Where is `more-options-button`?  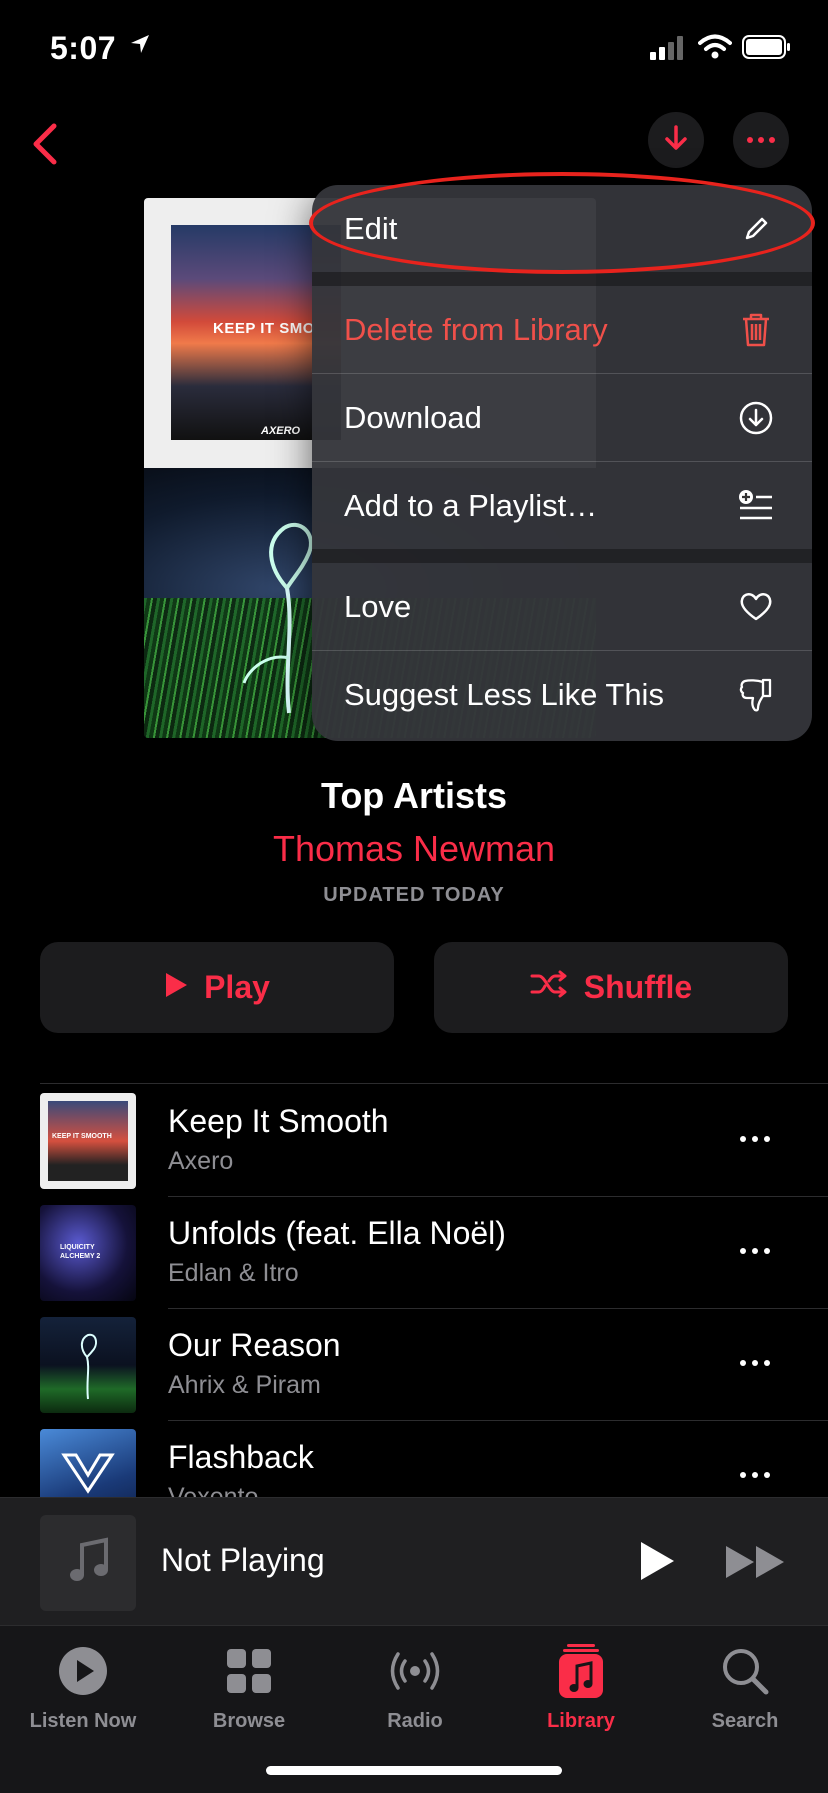
more-options-button is located at coordinates (761, 140).